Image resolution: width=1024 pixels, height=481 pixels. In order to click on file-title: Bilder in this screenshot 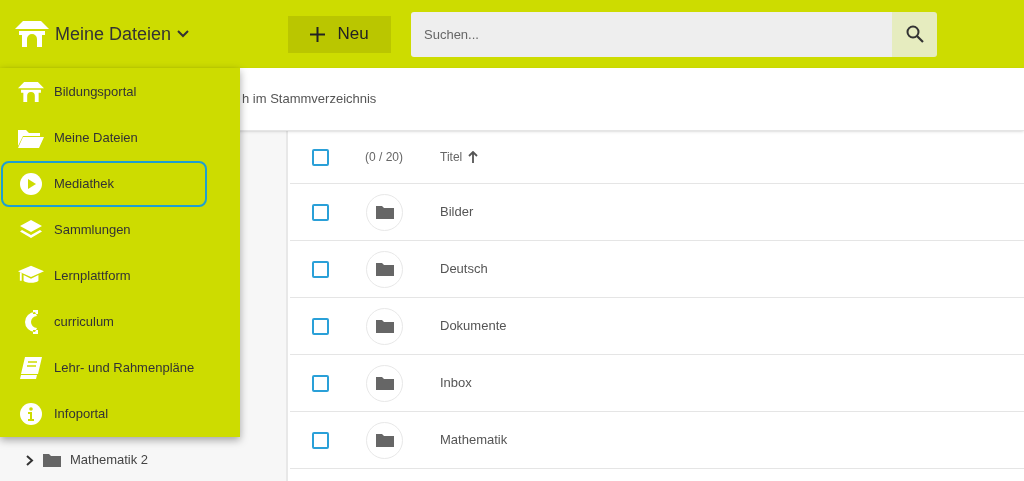, I will do `click(457, 212)`.